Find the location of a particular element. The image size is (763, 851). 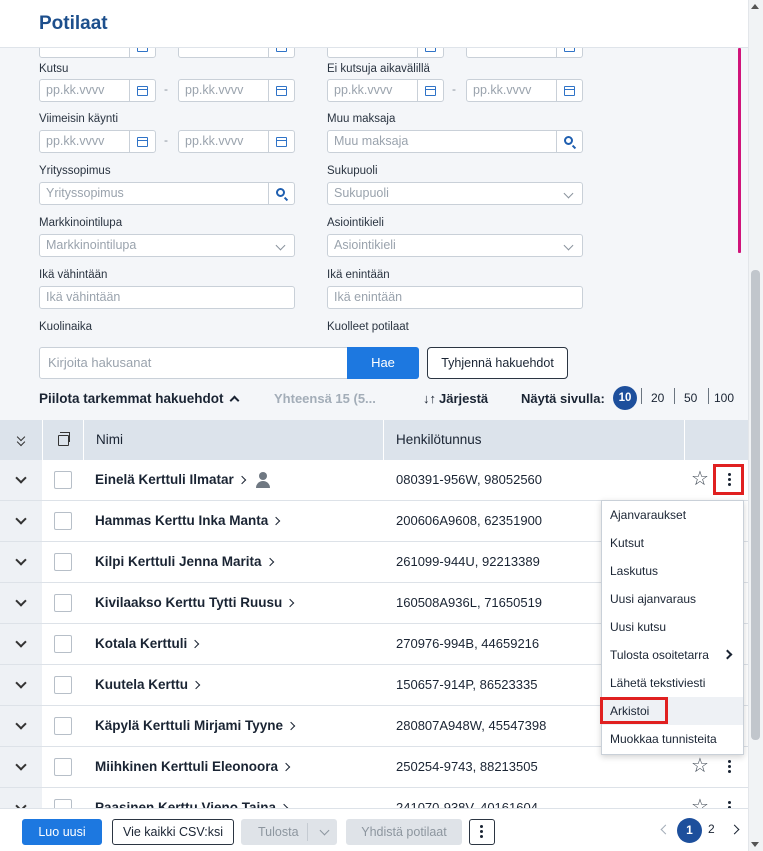

expand-all-button is located at coordinates (21, 440).